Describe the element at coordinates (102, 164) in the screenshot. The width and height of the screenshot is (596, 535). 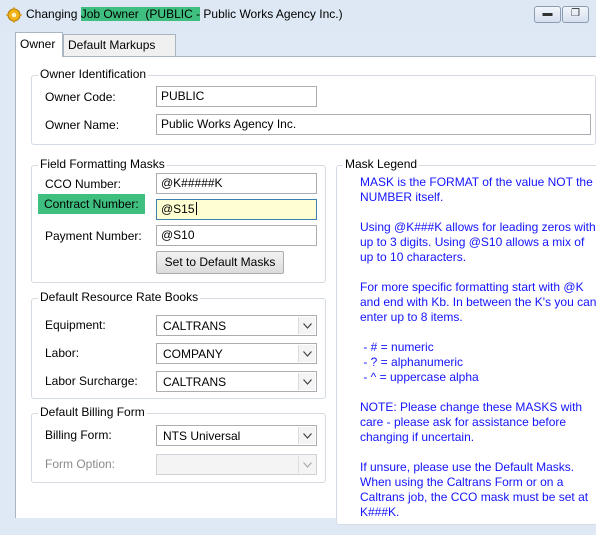
I see `field-formatting-masks-title: Field Formatting Masks` at that location.